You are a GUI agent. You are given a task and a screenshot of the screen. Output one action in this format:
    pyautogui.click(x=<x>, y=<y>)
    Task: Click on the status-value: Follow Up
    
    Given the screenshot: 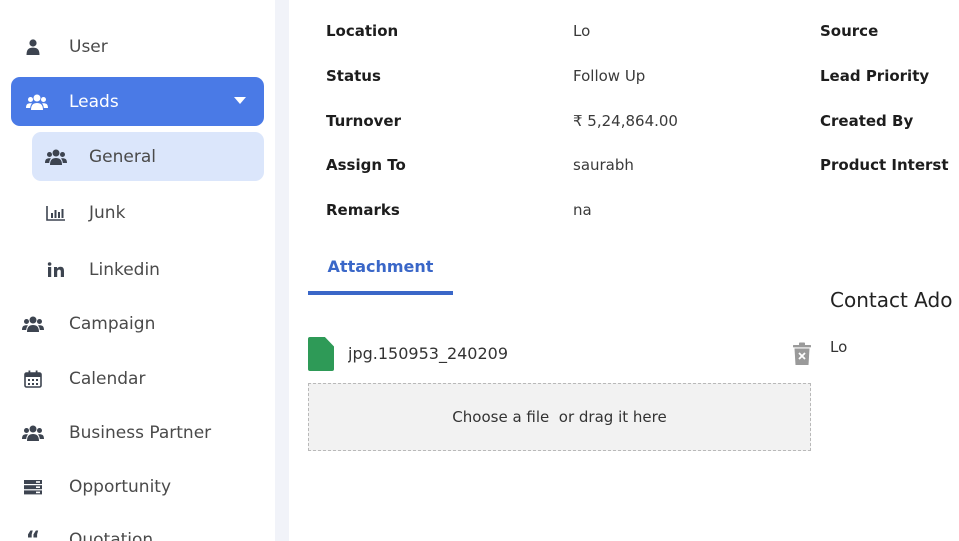 What is the action you would take?
    pyautogui.click(x=609, y=76)
    